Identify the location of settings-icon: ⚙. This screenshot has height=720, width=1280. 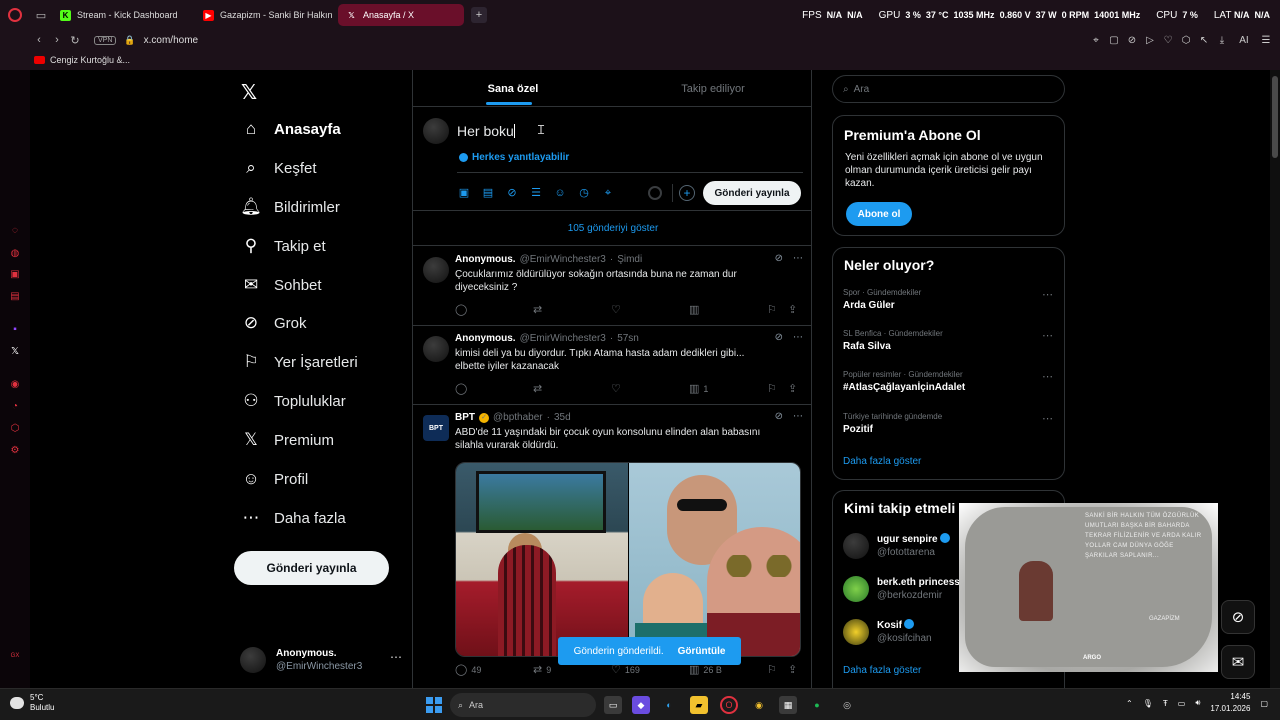
(15, 451).